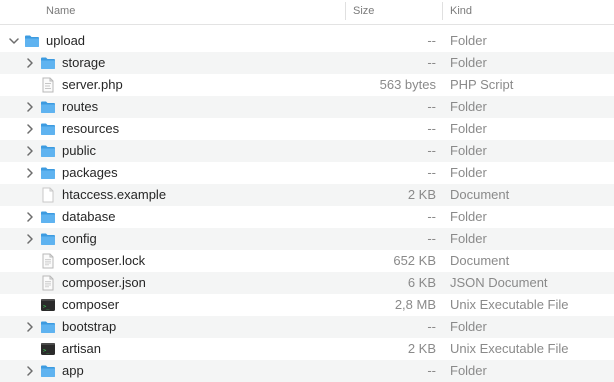 The image size is (614, 382). I want to click on file-name: composer, so click(91, 304).